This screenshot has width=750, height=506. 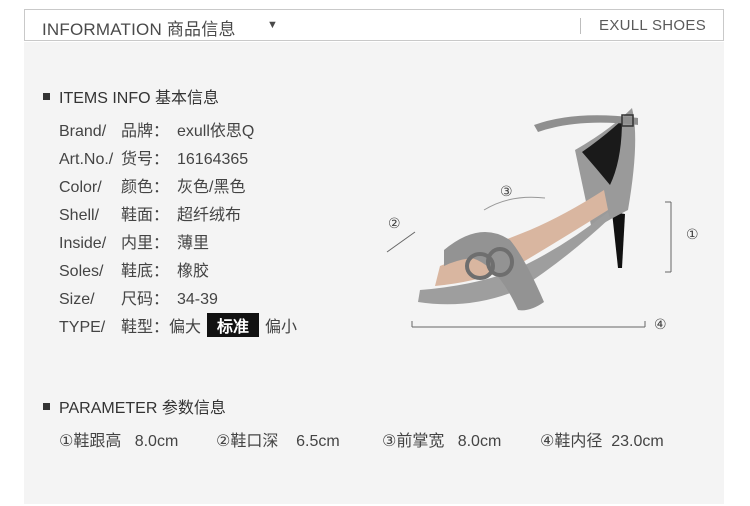 I want to click on spec-row-type: TYPE/鞋型：偏大 标准 偏小, so click(x=178, y=325).